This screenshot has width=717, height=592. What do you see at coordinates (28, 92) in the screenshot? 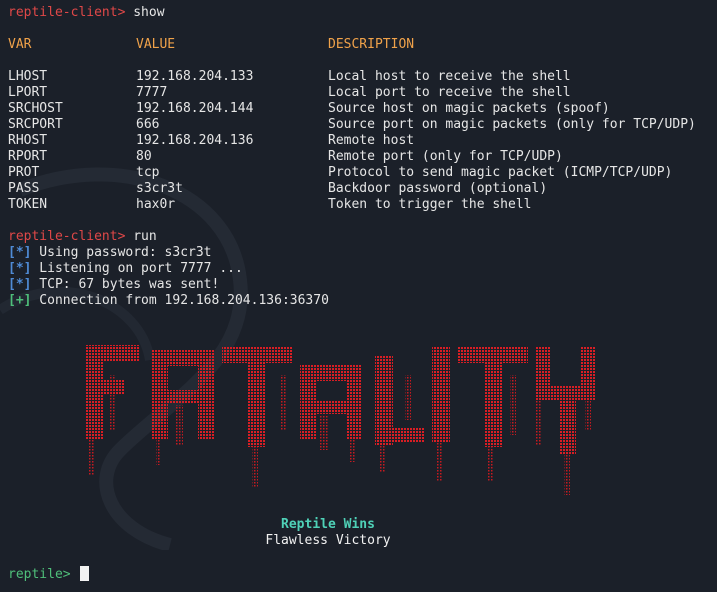
I see `row-var: LPORT` at bounding box center [28, 92].